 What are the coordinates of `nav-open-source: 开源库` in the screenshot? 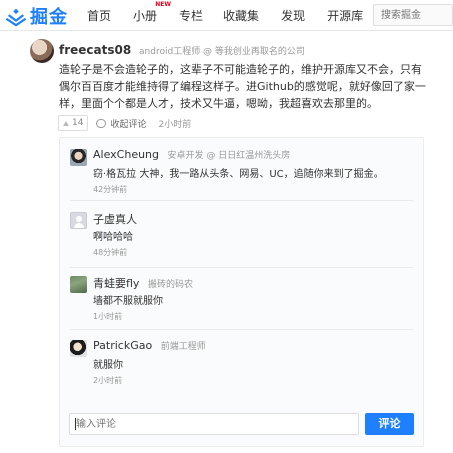 It's located at (345, 15).